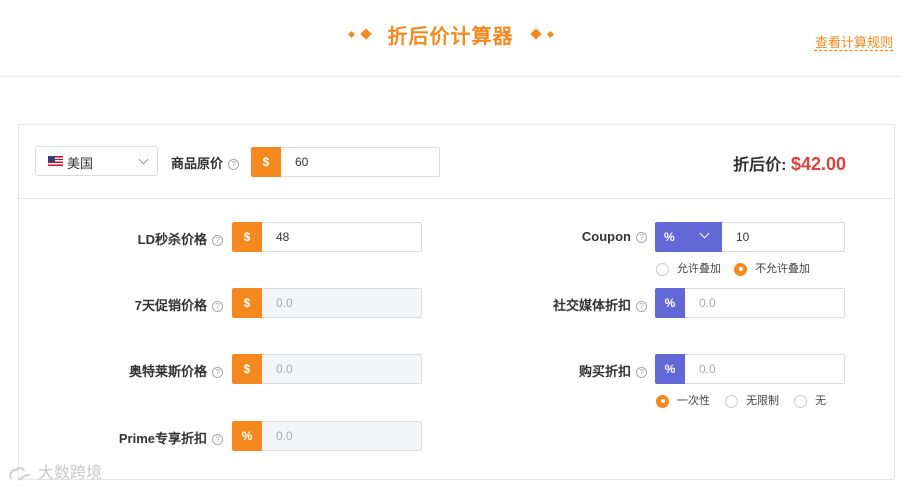 The image size is (901, 488). I want to click on coupon-label: Coupon?, so click(614, 236).